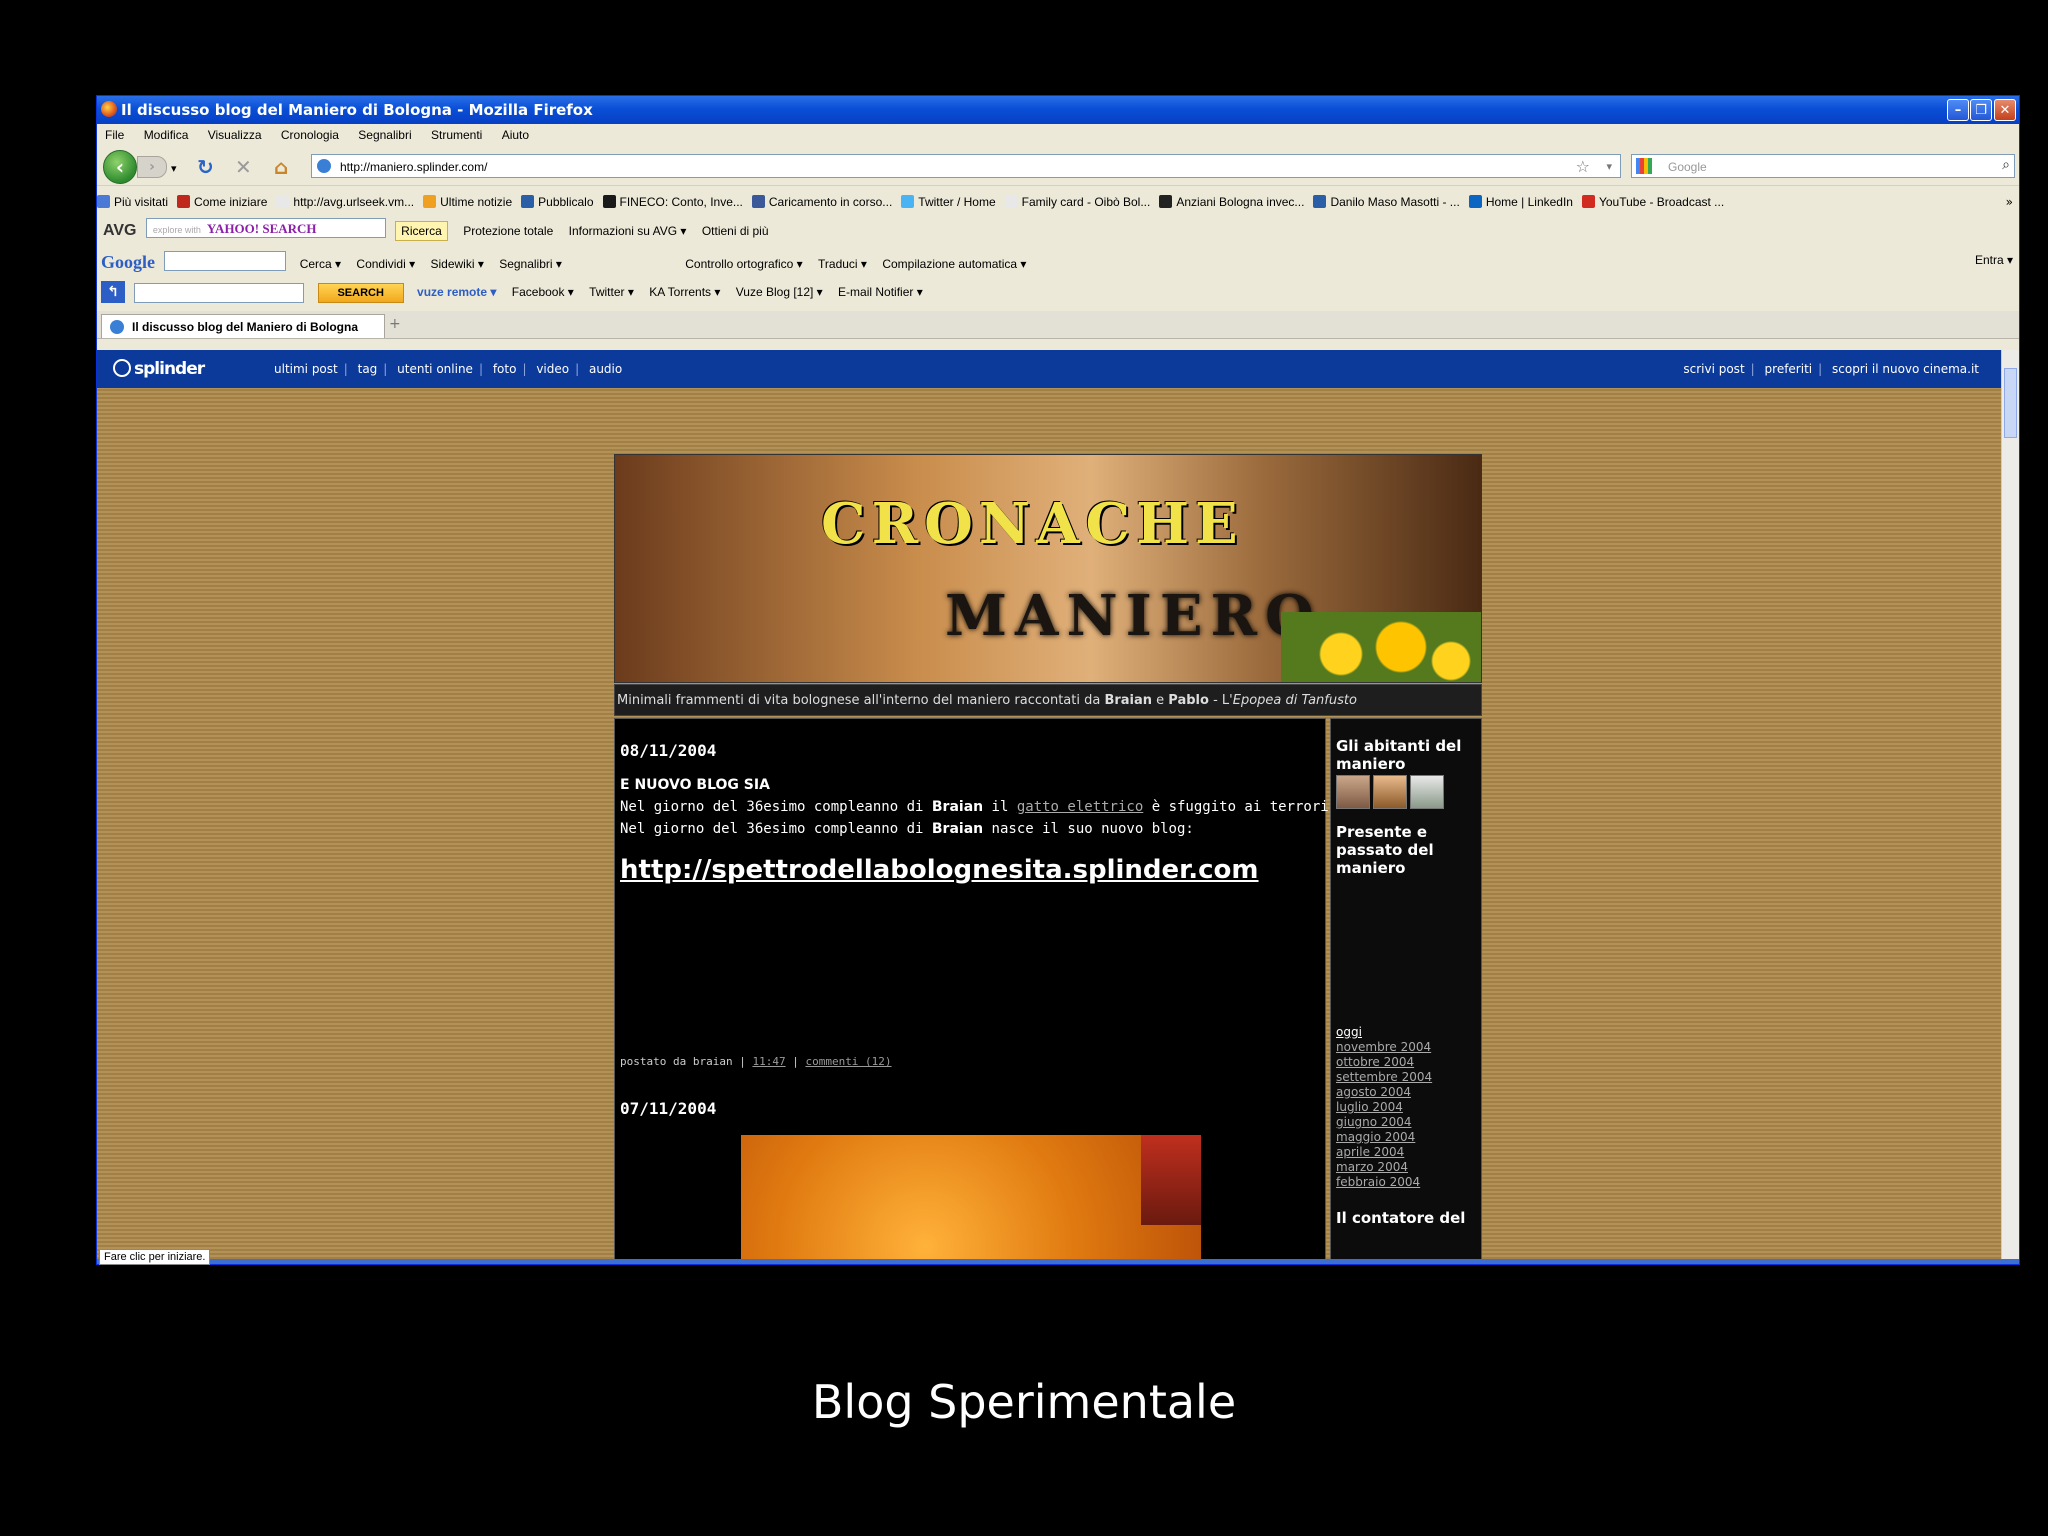 Image resolution: width=2048 pixels, height=1536 pixels. I want to click on history-dropdown-icon: ▾, so click(174, 168).